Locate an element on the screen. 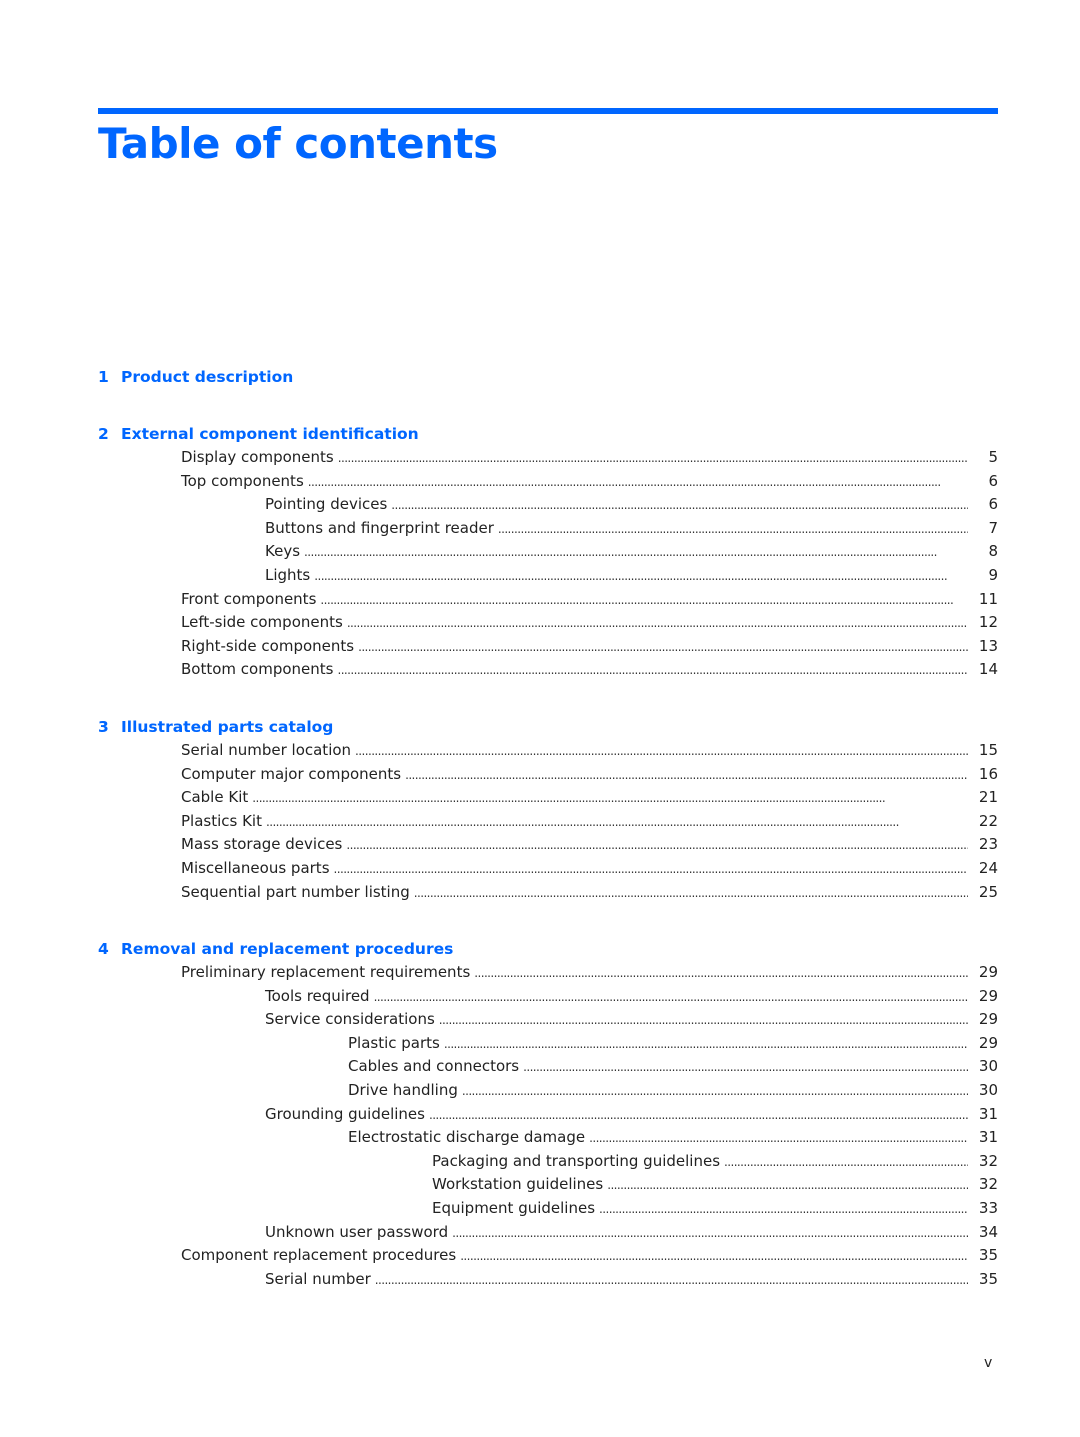 The height and width of the screenshot is (1437, 1080). toc-entry: Serial number 35 is located at coordinates (548, 1280).